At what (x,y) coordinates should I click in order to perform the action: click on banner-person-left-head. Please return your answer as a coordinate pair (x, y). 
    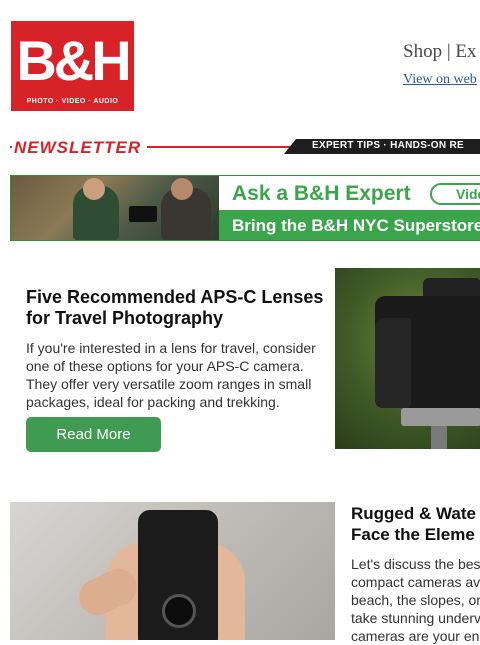
    Looking at the image, I should click on (94, 189).